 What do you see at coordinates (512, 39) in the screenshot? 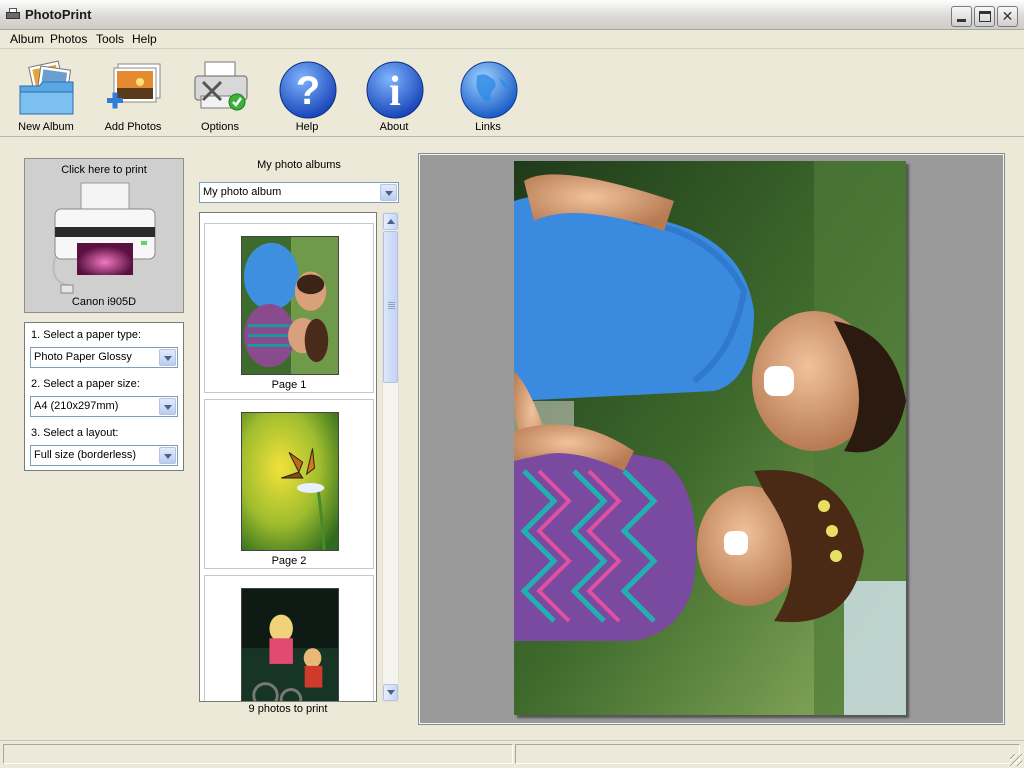
I see `menu-bar: Album Photos Tools Help` at bounding box center [512, 39].